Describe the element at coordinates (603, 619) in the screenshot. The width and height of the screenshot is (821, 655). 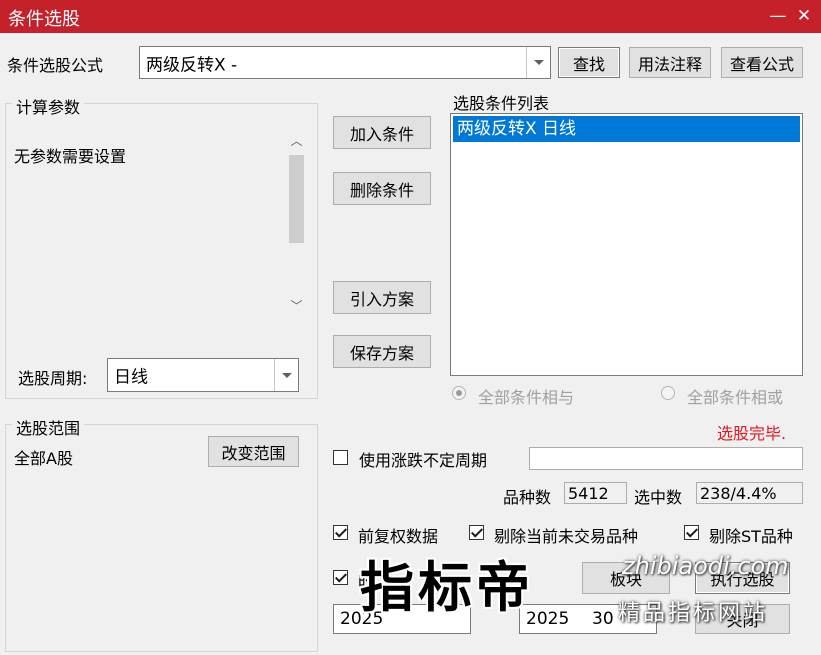
I see `end-date-tail: 30` at that location.